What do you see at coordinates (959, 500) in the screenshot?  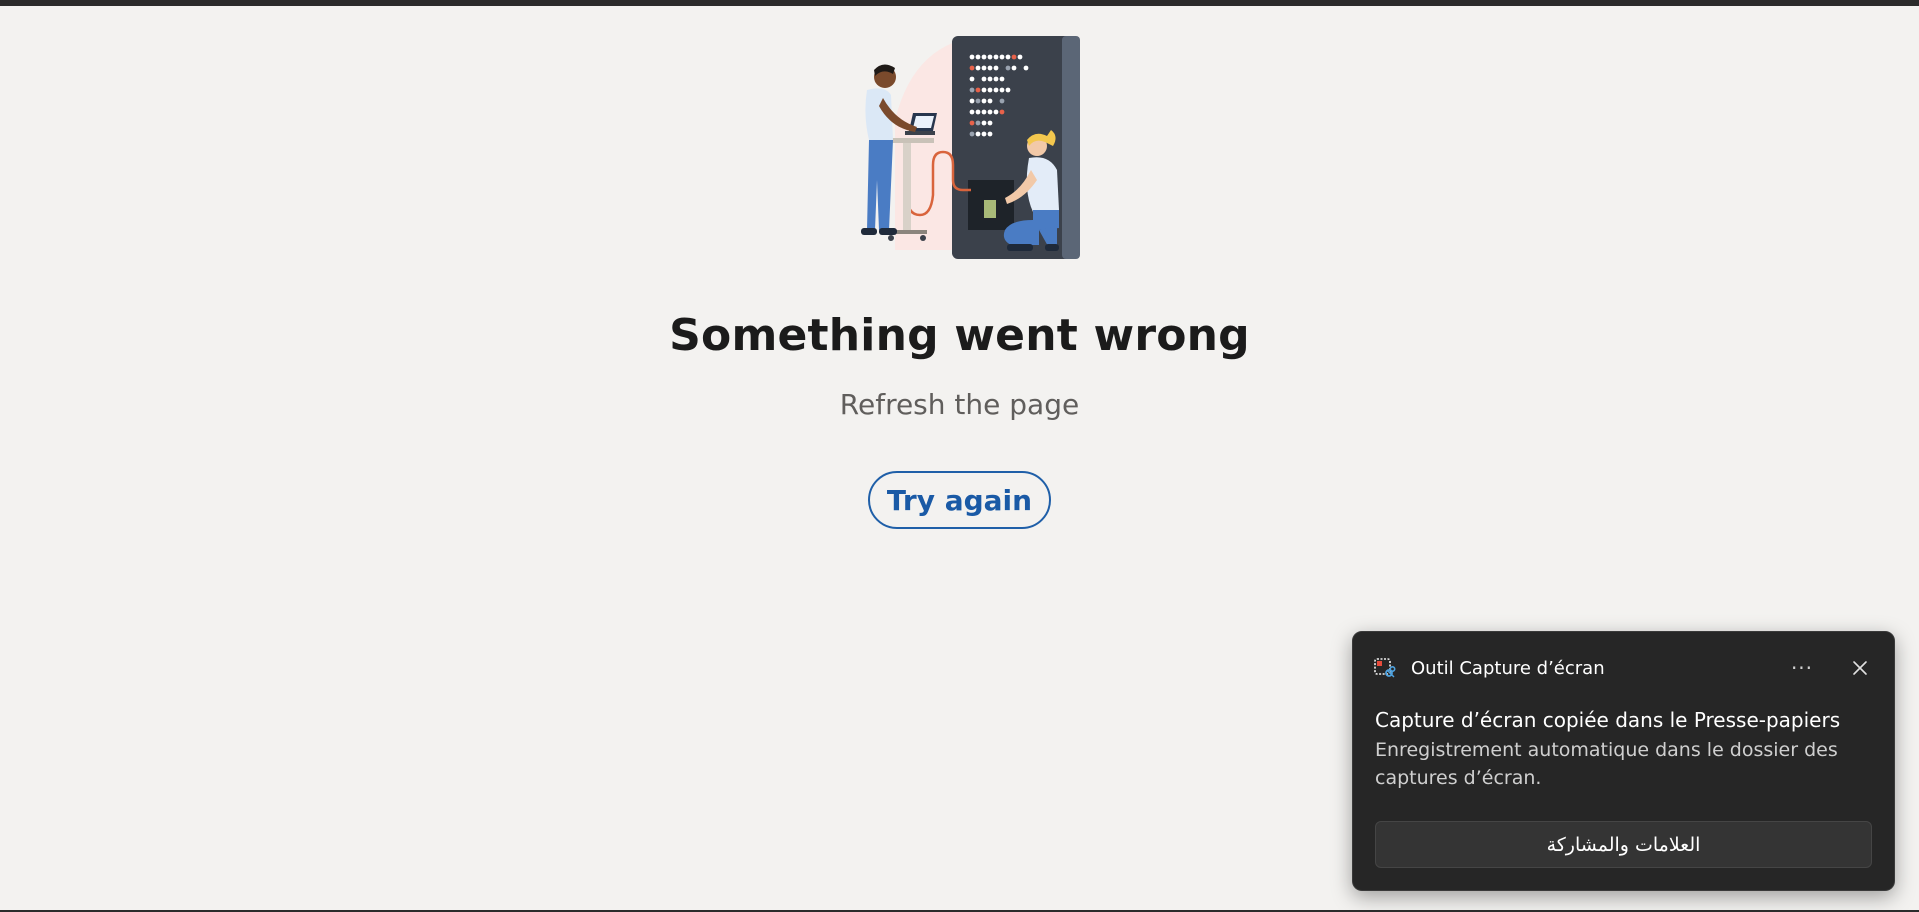 I see `try-again-button: Try again` at bounding box center [959, 500].